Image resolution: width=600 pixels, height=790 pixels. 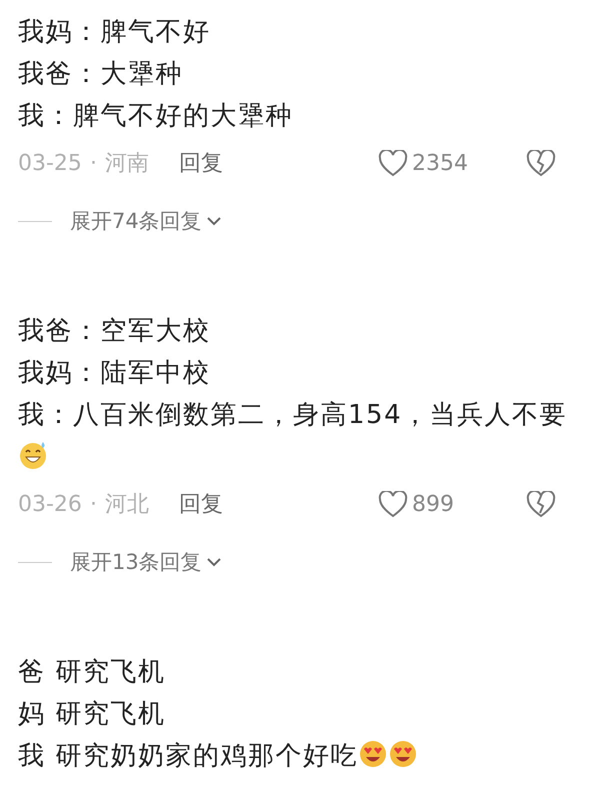 What do you see at coordinates (50, 504) in the screenshot?
I see `comment-date: 03-26` at bounding box center [50, 504].